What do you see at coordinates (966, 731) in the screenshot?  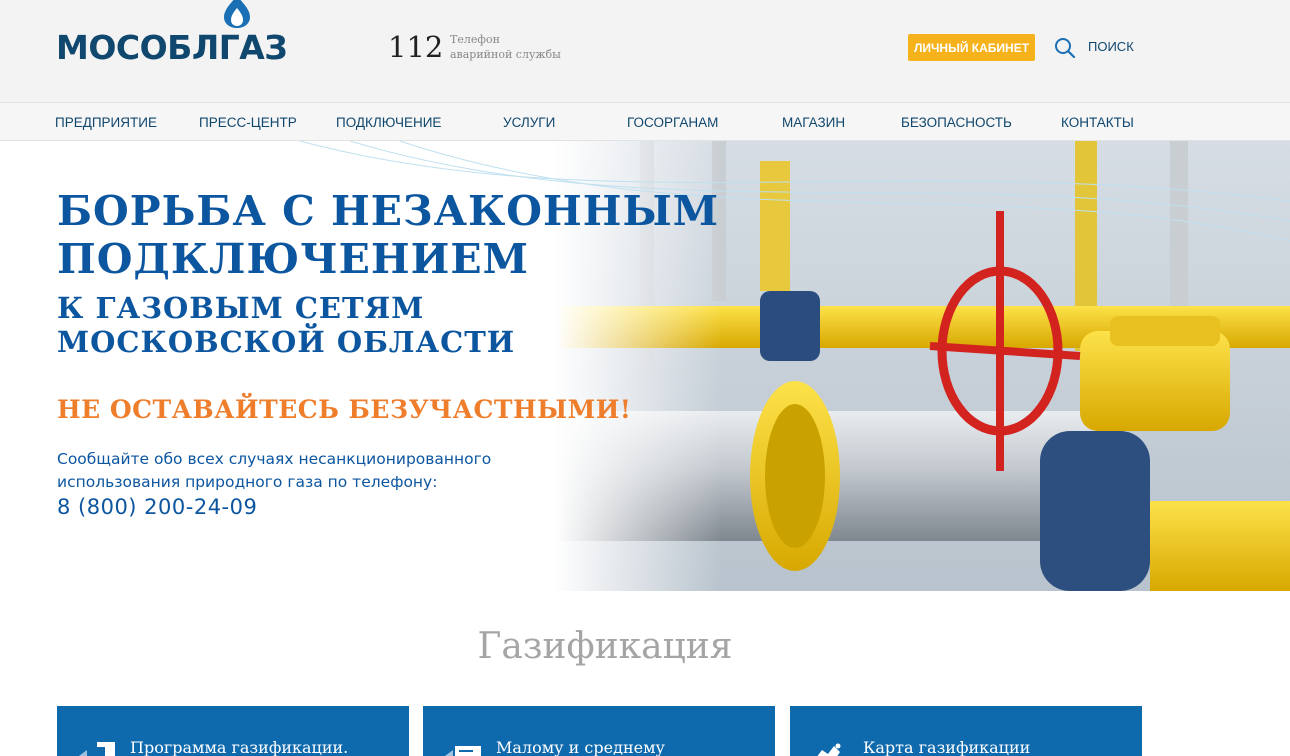 I see `card-gasification-map: Карта газификации` at bounding box center [966, 731].